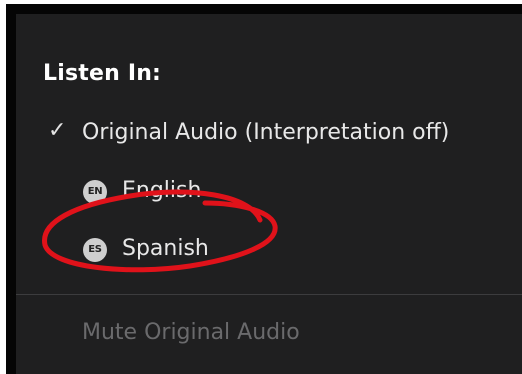 This screenshot has width=522, height=374. I want to click on menu-item-english: EN English, so click(269, 192).